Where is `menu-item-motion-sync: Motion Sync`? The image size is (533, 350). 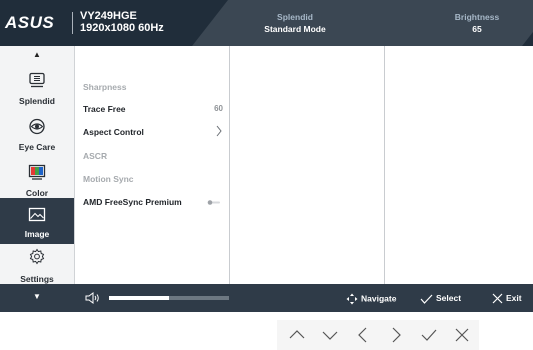 menu-item-motion-sync: Motion Sync is located at coordinates (108, 179).